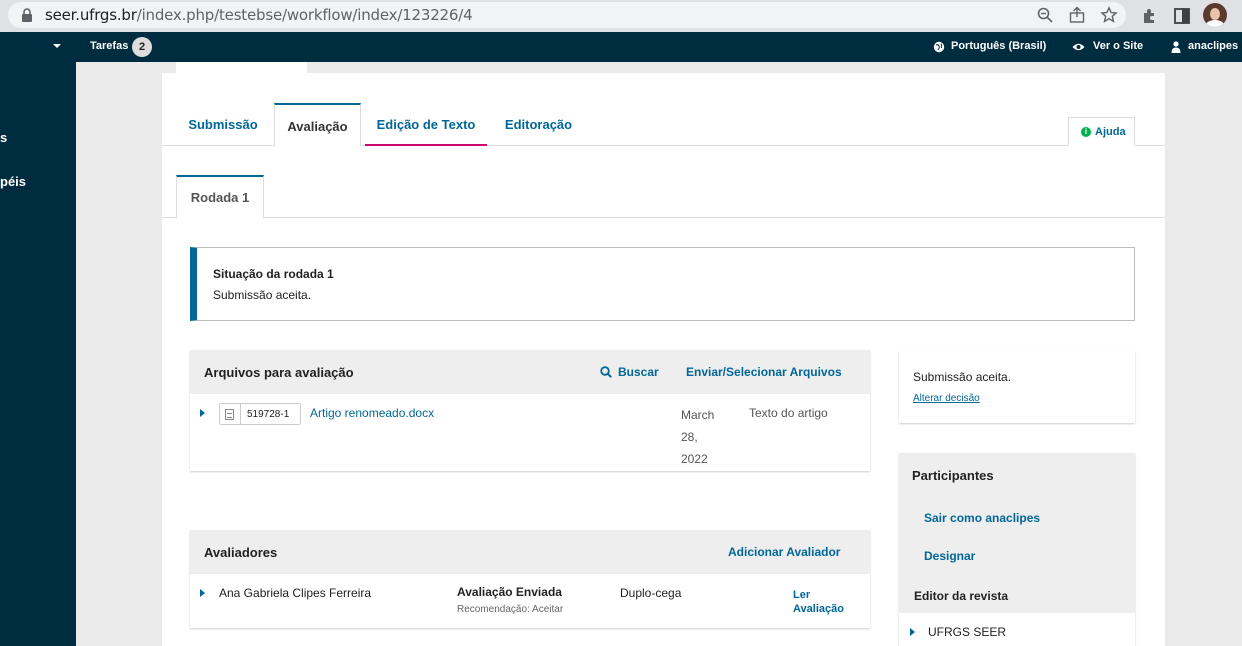  What do you see at coordinates (1182, 16) in the screenshot?
I see `side-panel-icon` at bounding box center [1182, 16].